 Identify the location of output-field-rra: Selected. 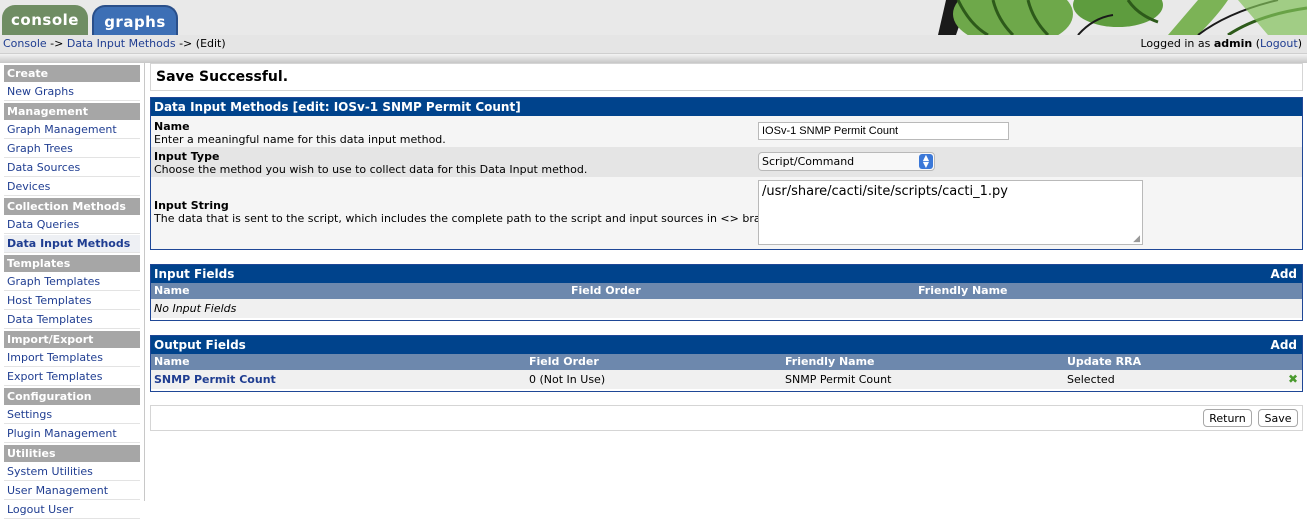
(1091, 379).